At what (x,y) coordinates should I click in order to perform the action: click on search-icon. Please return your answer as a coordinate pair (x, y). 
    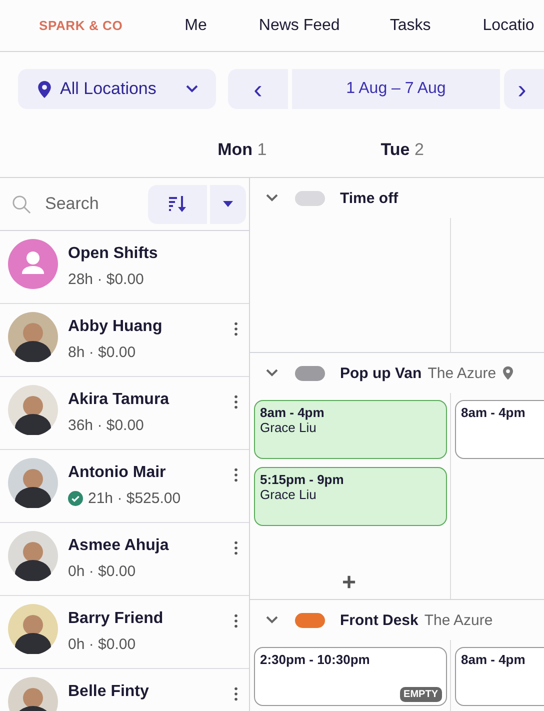
    Looking at the image, I should click on (21, 204).